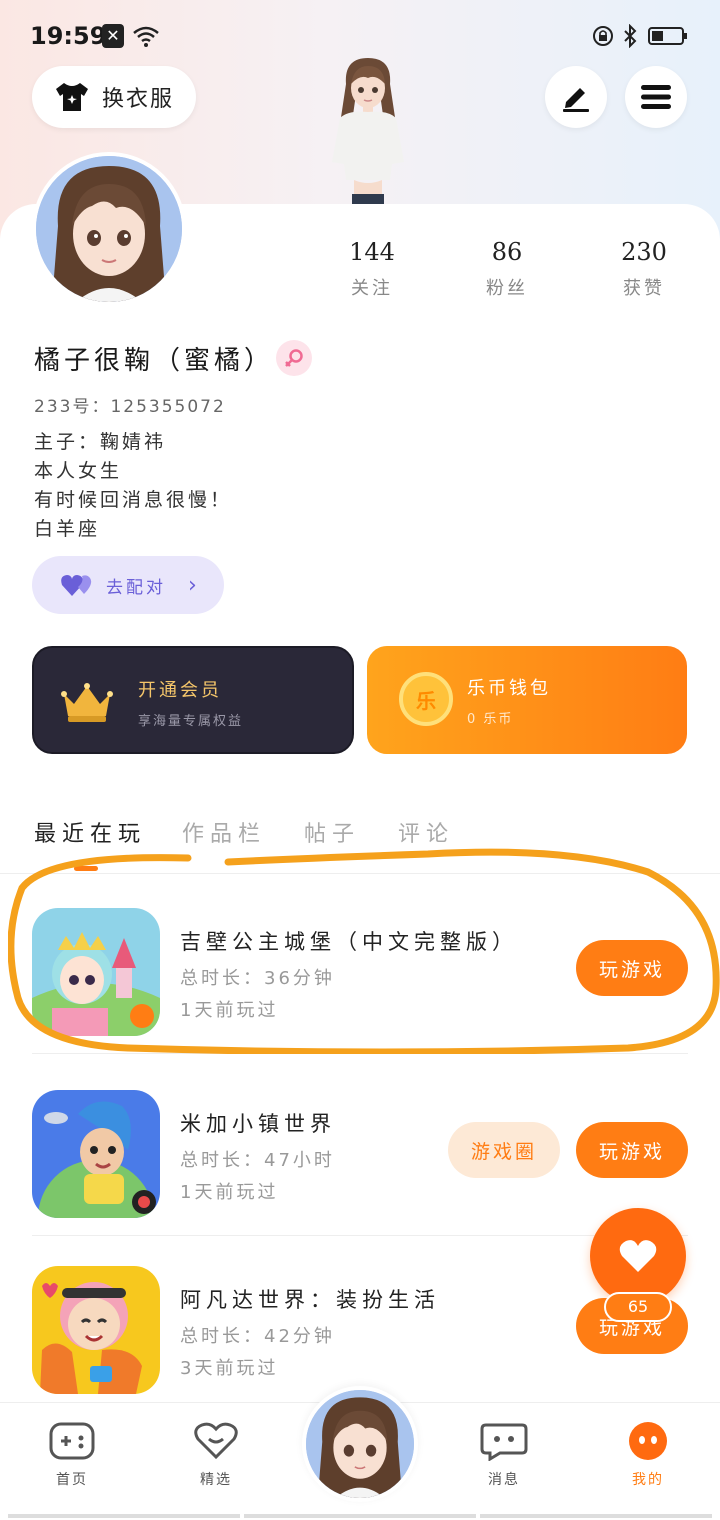  Describe the element at coordinates (76, 585) in the screenshot. I see `hearts-icon` at that location.